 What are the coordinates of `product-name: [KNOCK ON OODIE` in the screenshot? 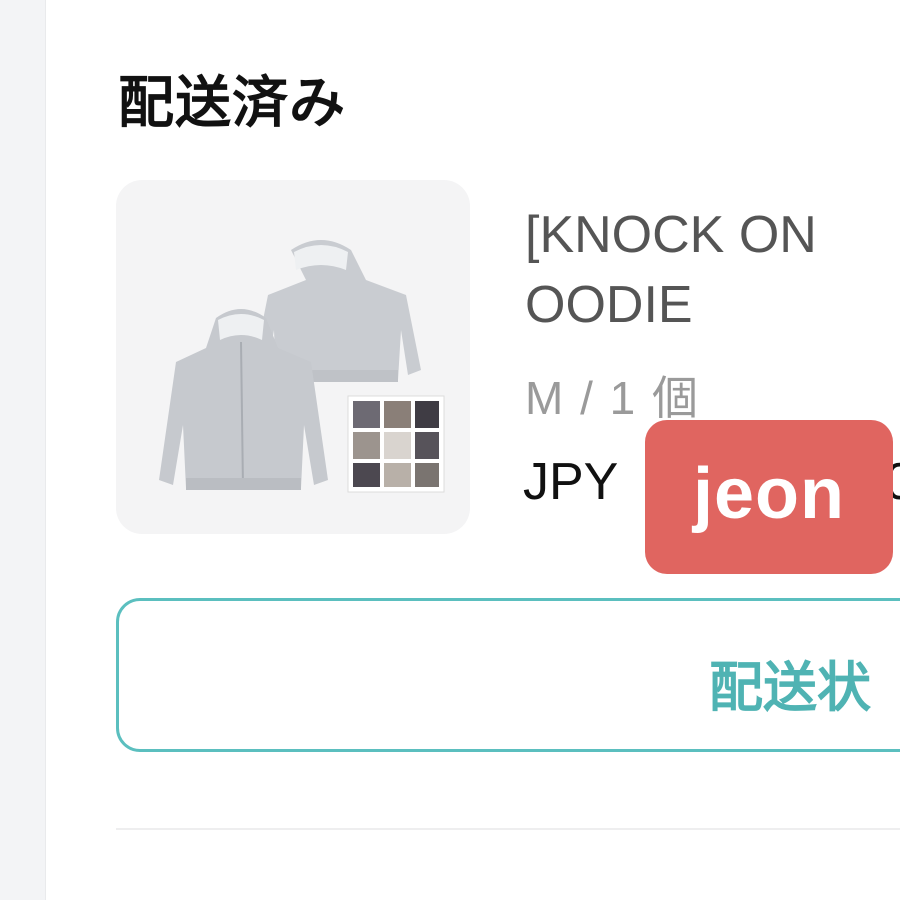 It's located at (712, 270).